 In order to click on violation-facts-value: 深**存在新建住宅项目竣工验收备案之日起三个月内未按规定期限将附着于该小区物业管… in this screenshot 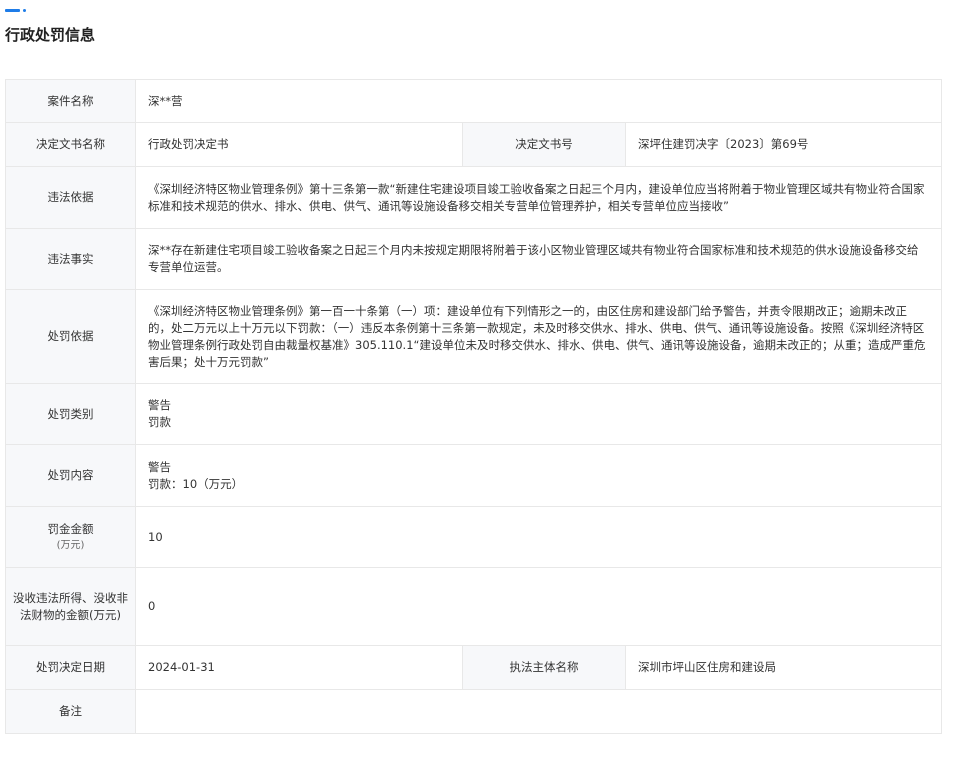, I will do `click(538, 259)`.